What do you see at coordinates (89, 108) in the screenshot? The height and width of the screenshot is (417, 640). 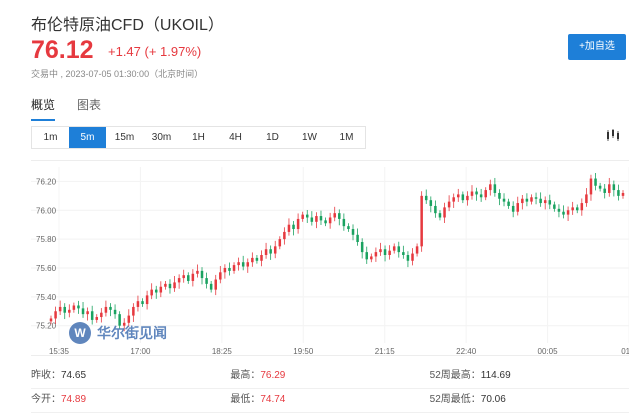 I see `tab-chart: 图表` at bounding box center [89, 108].